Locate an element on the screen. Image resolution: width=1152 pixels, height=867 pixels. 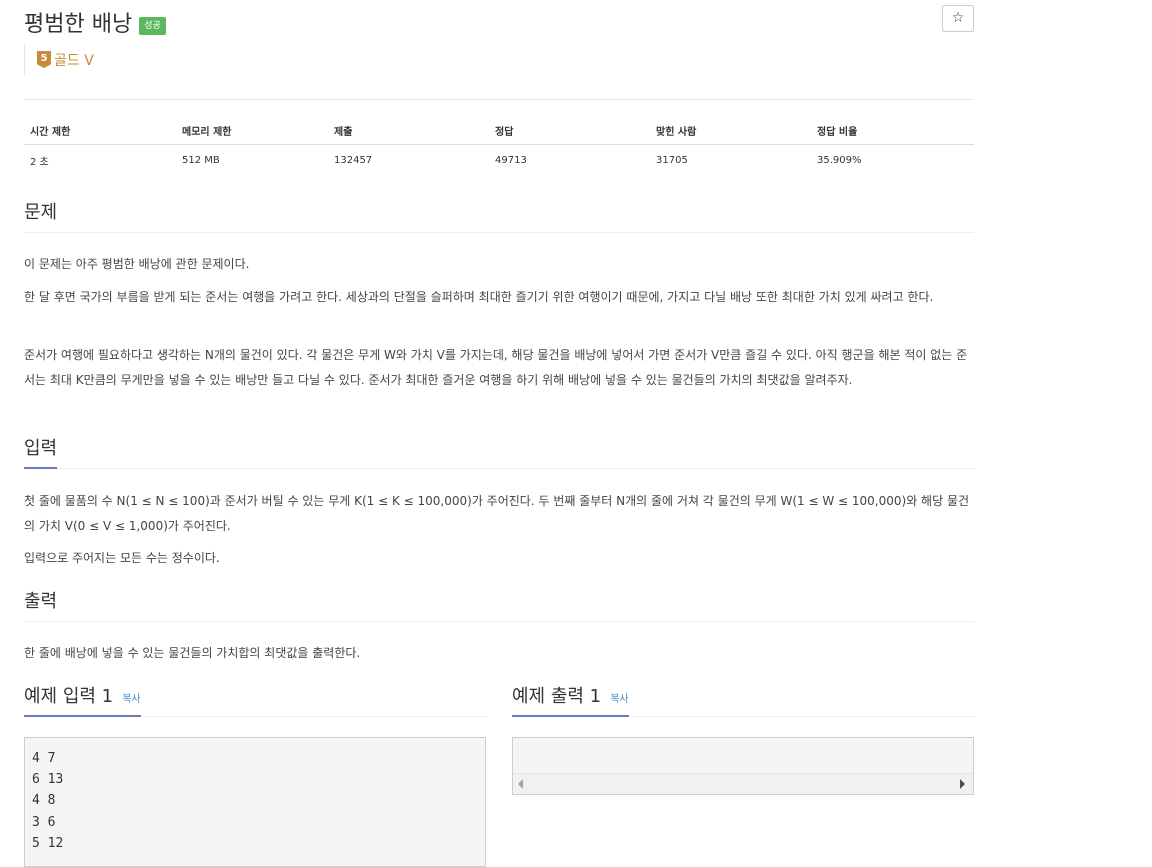
star-button: ☆ is located at coordinates (958, 18).